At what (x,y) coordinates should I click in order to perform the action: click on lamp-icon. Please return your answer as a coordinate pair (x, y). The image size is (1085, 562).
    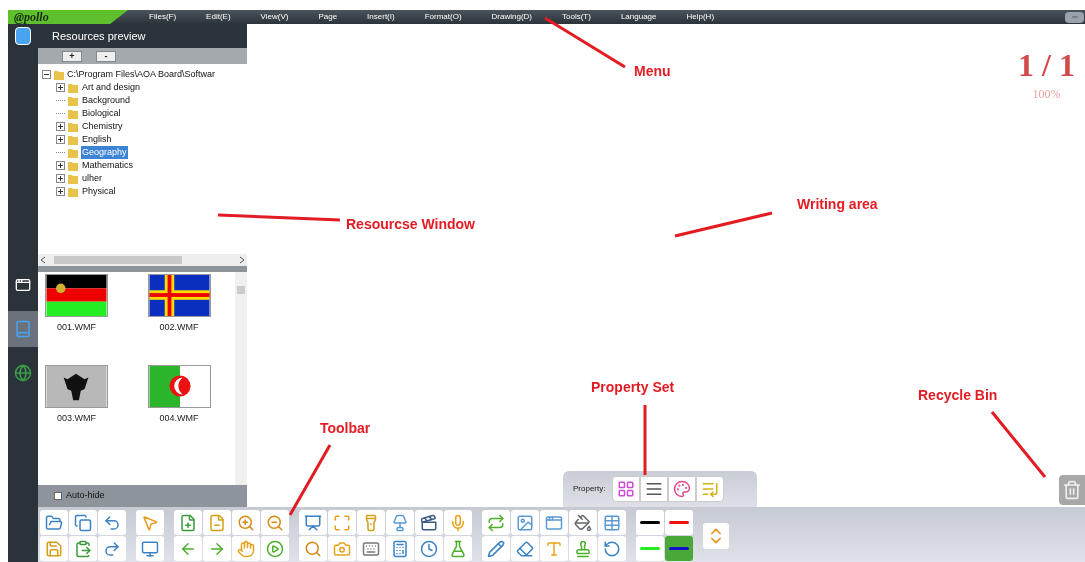
    Looking at the image, I should click on (400, 522).